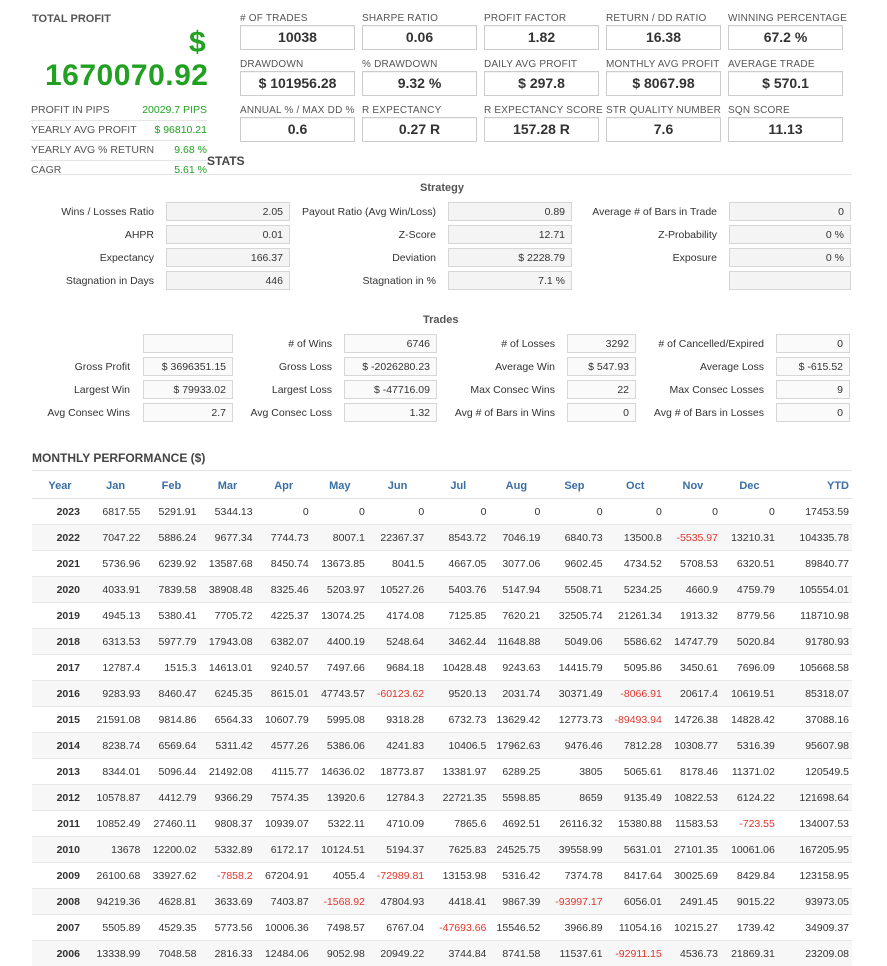 The image size is (887, 966). What do you see at coordinates (115, 798) in the screenshot?
I see `value-cell: 10578.87` at bounding box center [115, 798].